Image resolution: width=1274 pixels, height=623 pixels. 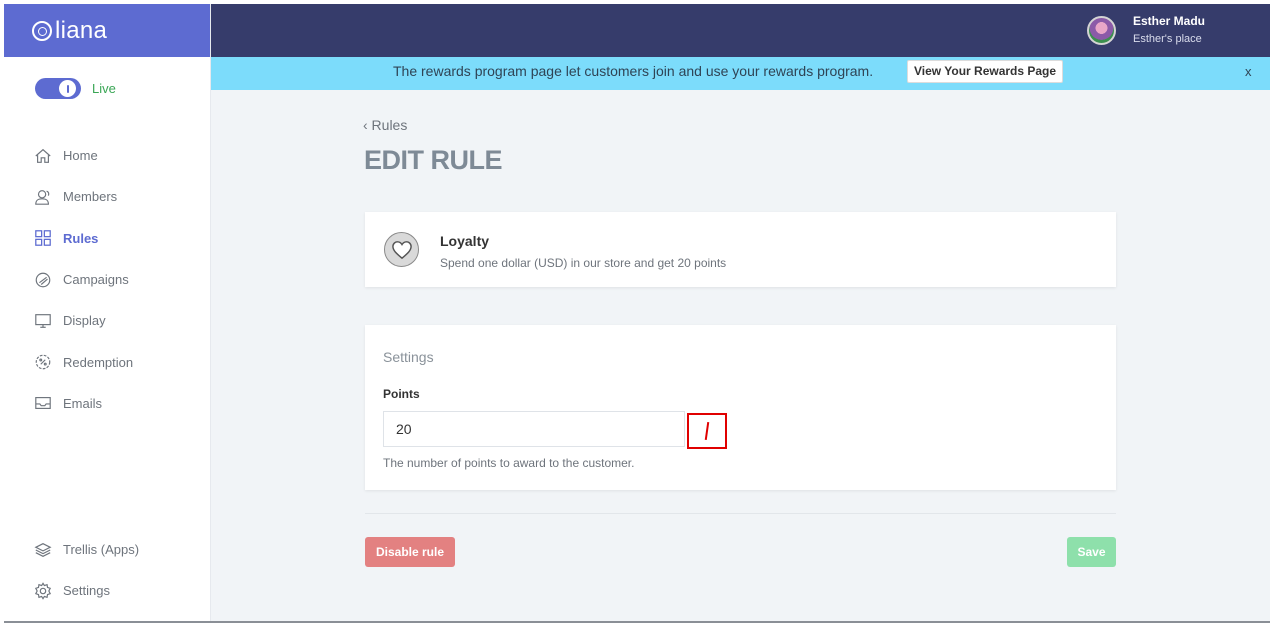 What do you see at coordinates (101, 550) in the screenshot?
I see `sidebar-item-label: Trellis (Apps)` at bounding box center [101, 550].